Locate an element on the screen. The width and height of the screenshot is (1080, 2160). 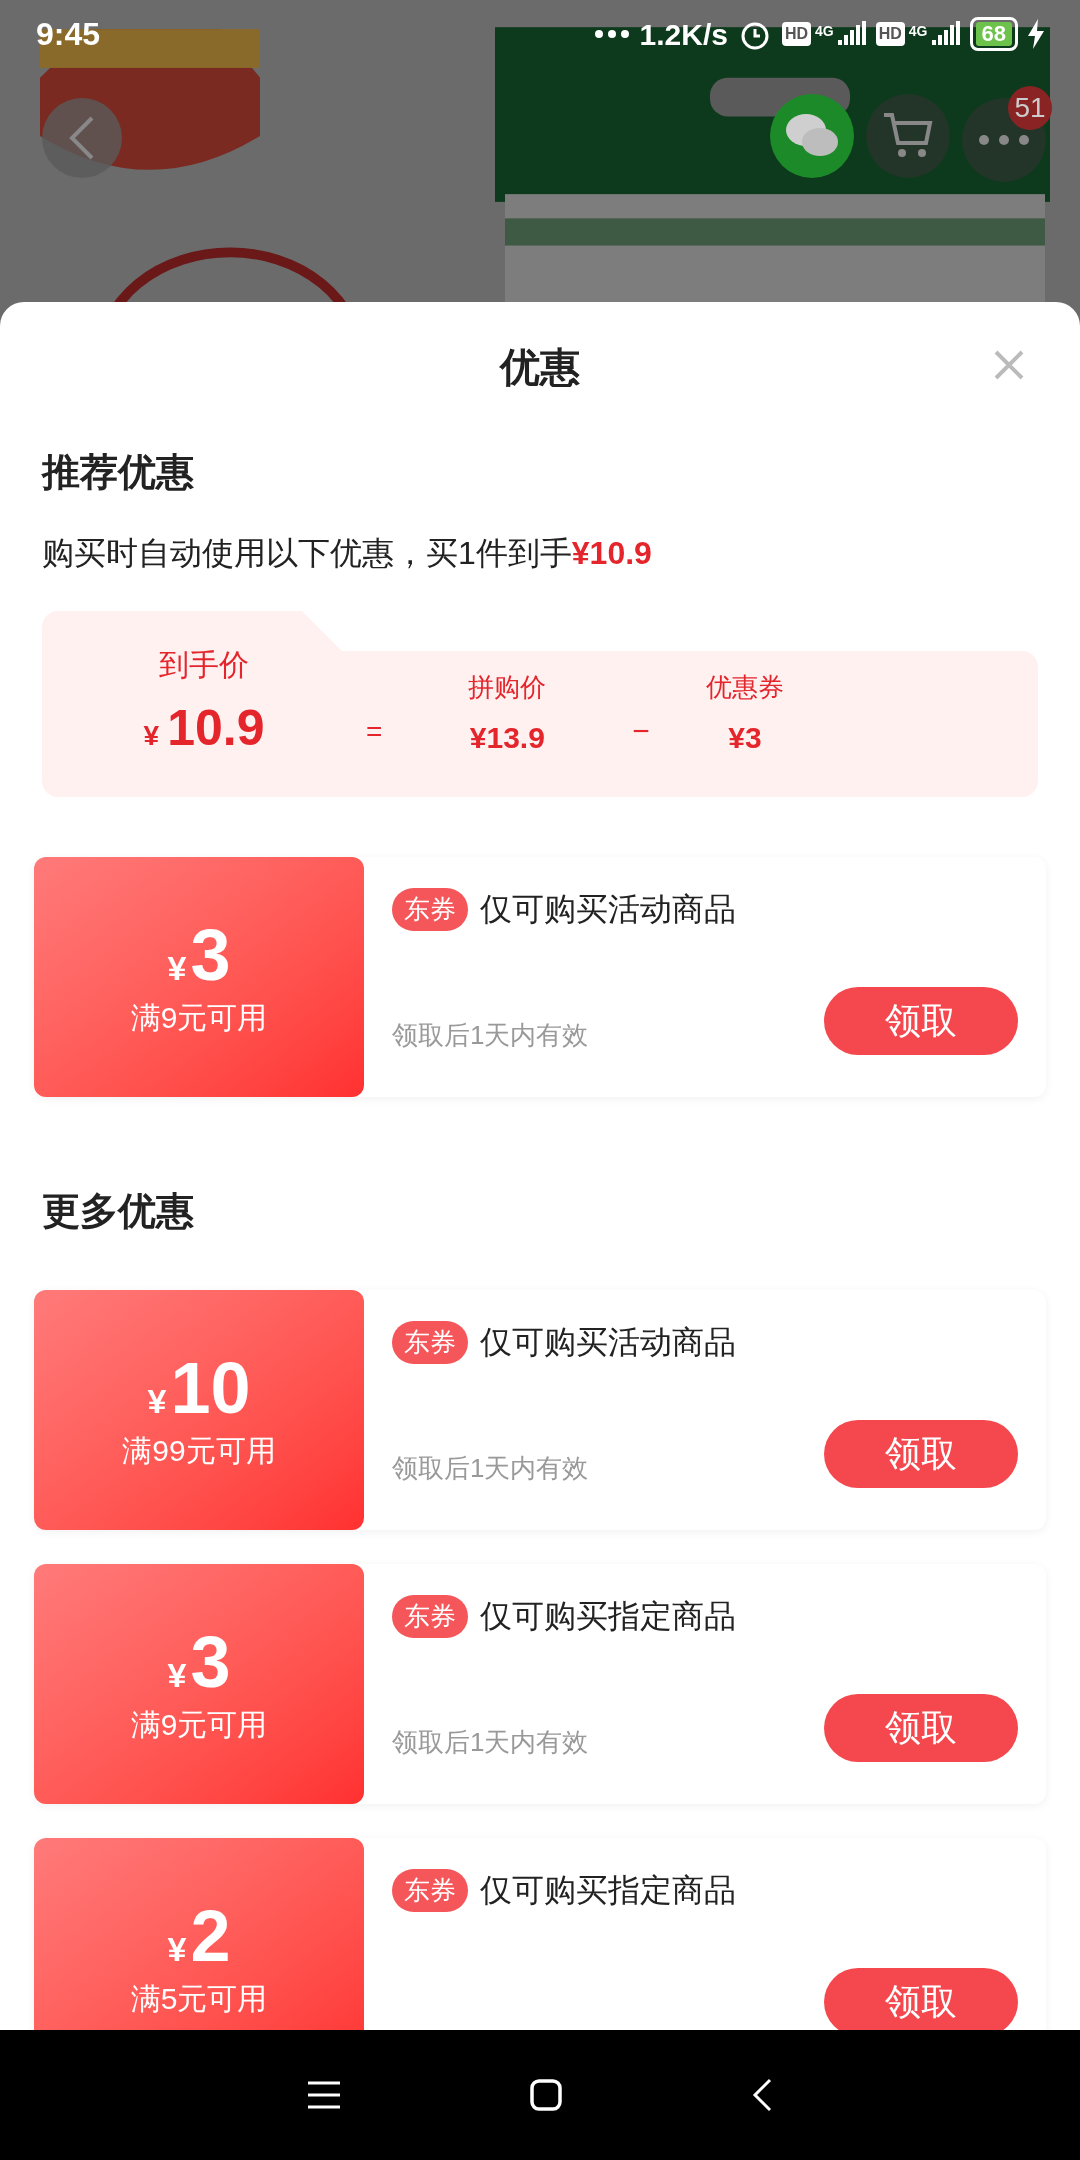
home-icon is located at coordinates (546, 2095).